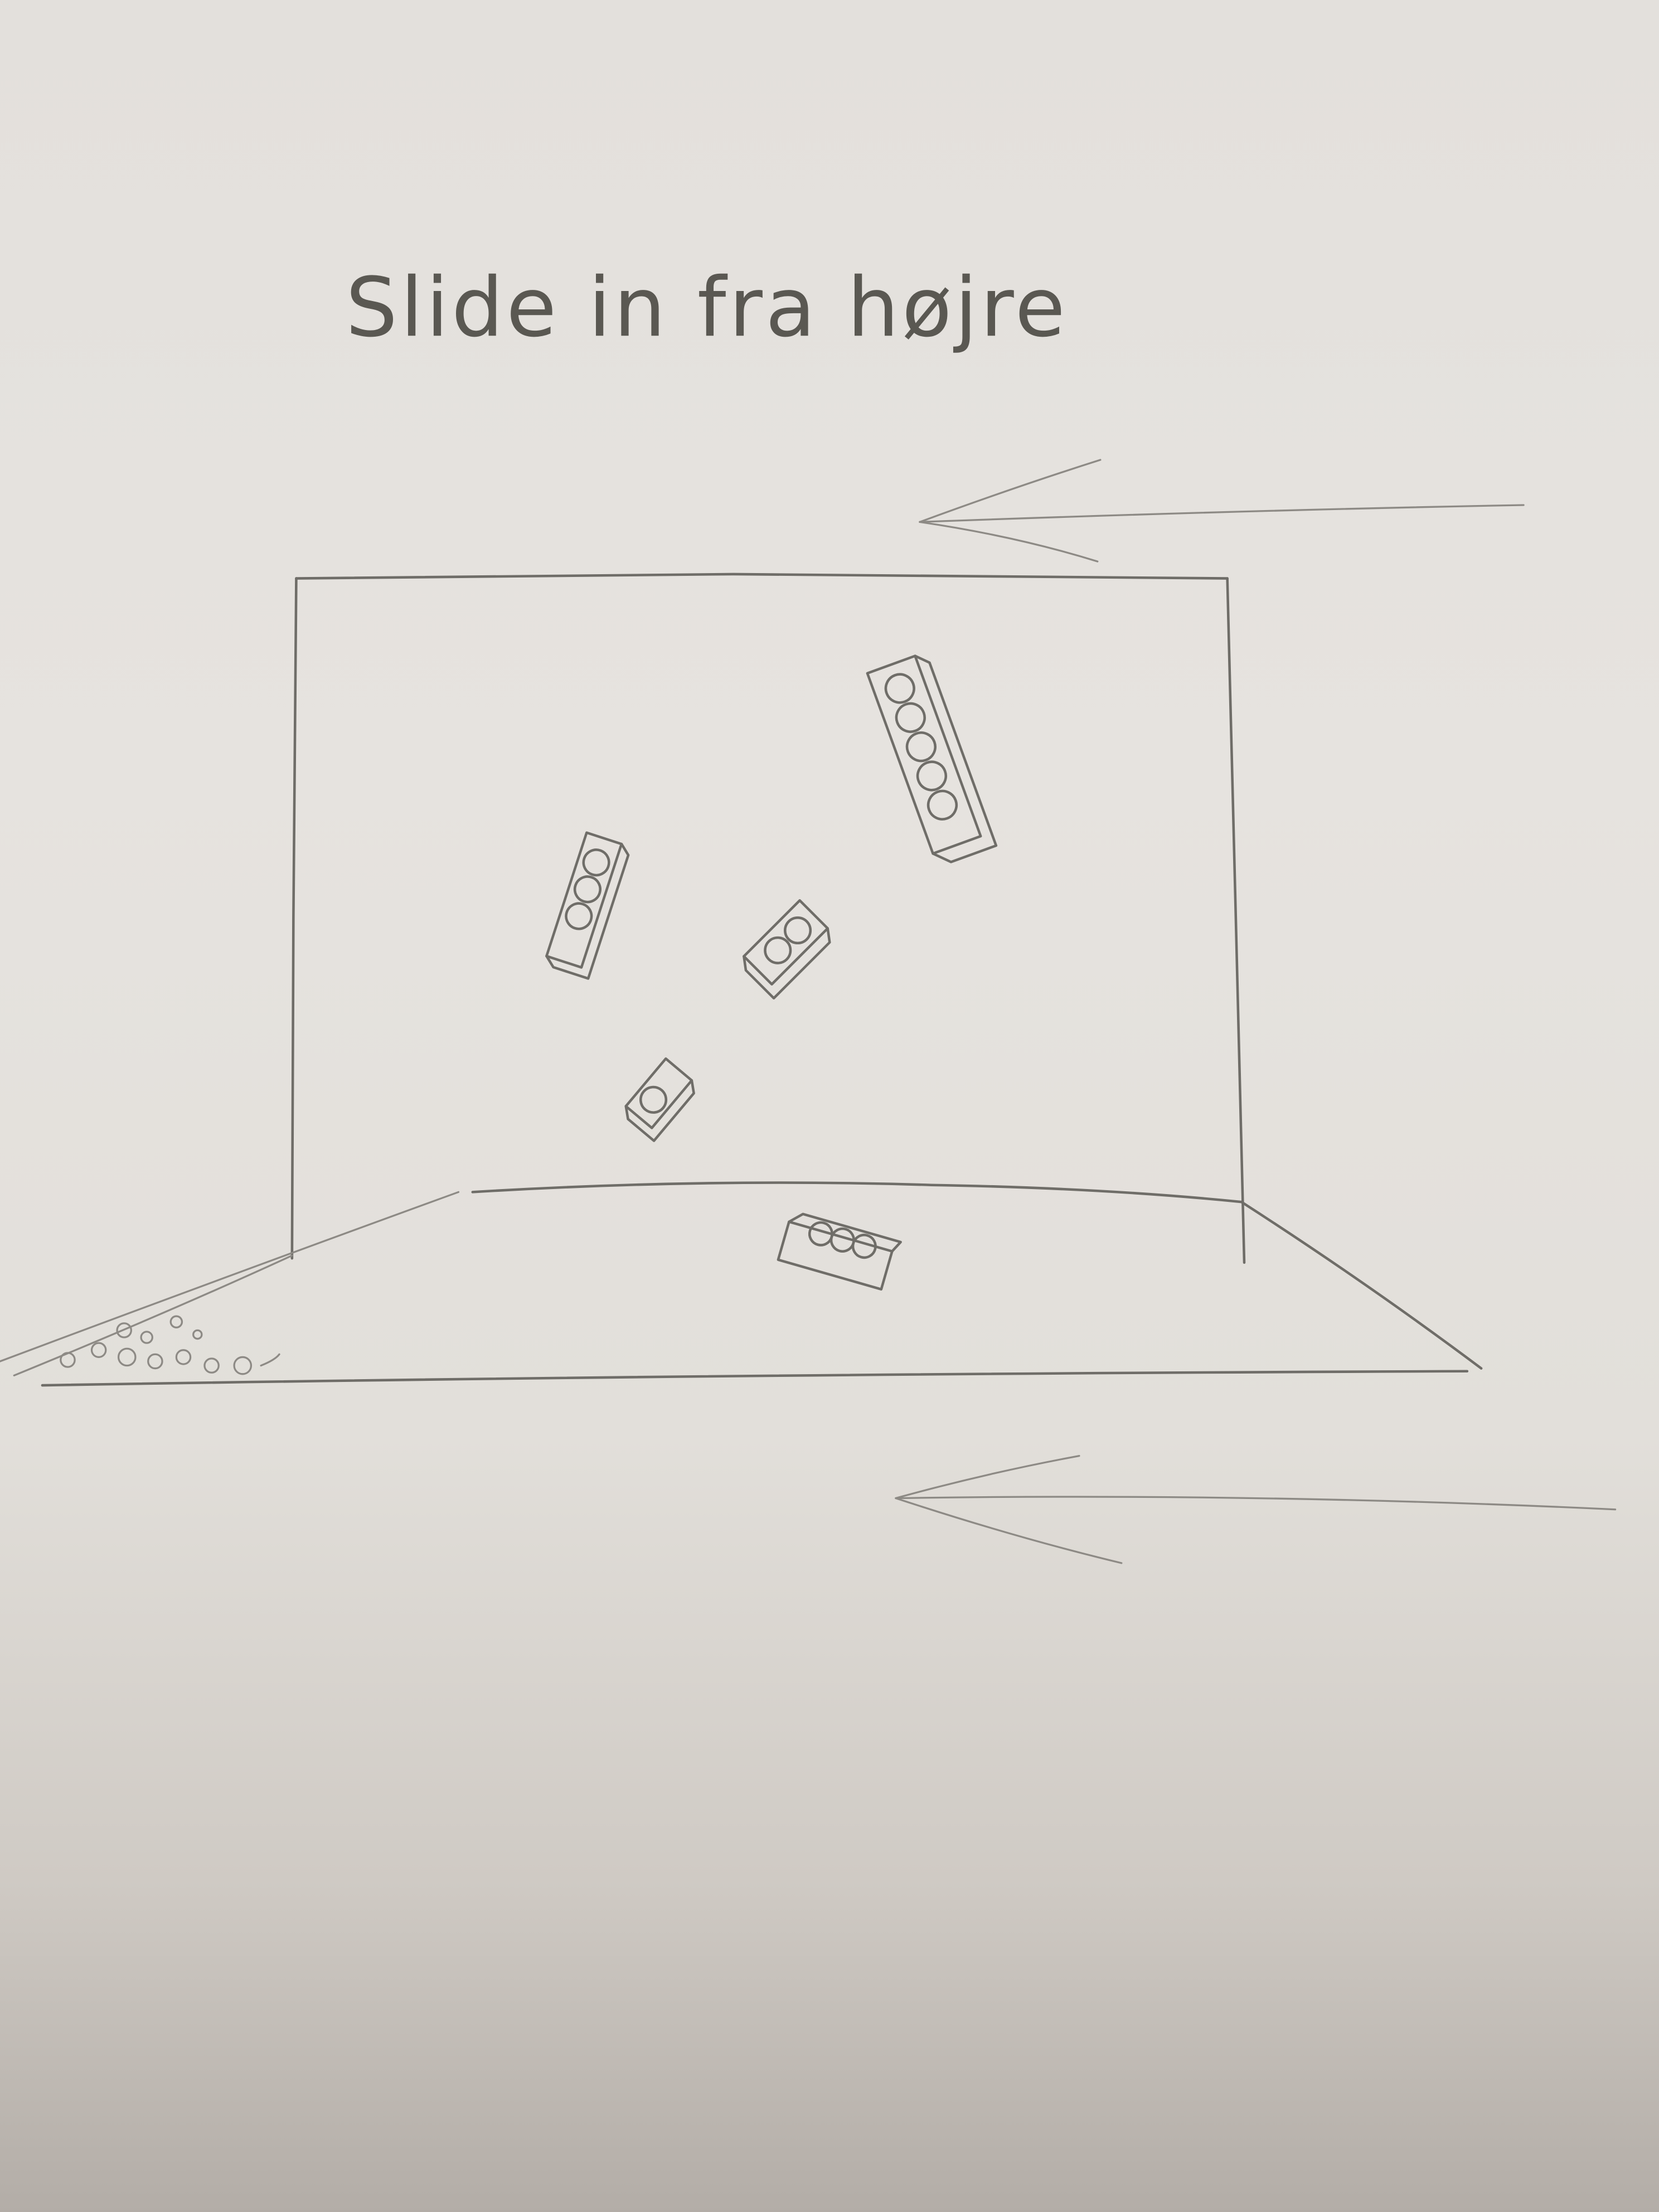 This screenshot has height=2212, width=1659. Describe the element at coordinates (741, 1284) in the screenshot. I see `floor-plane` at that location.